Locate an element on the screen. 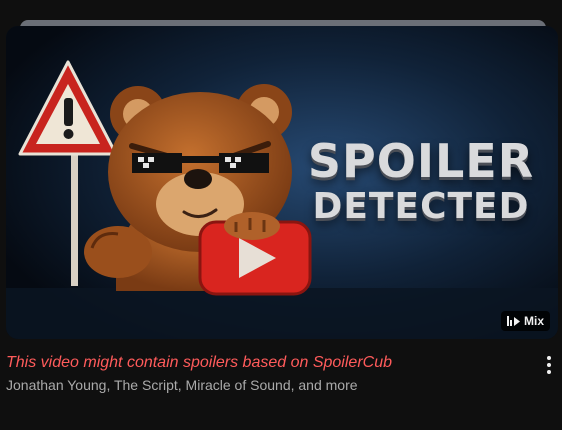 This screenshot has width=562, height=430. mix-badge-label: Mix is located at coordinates (533, 321).